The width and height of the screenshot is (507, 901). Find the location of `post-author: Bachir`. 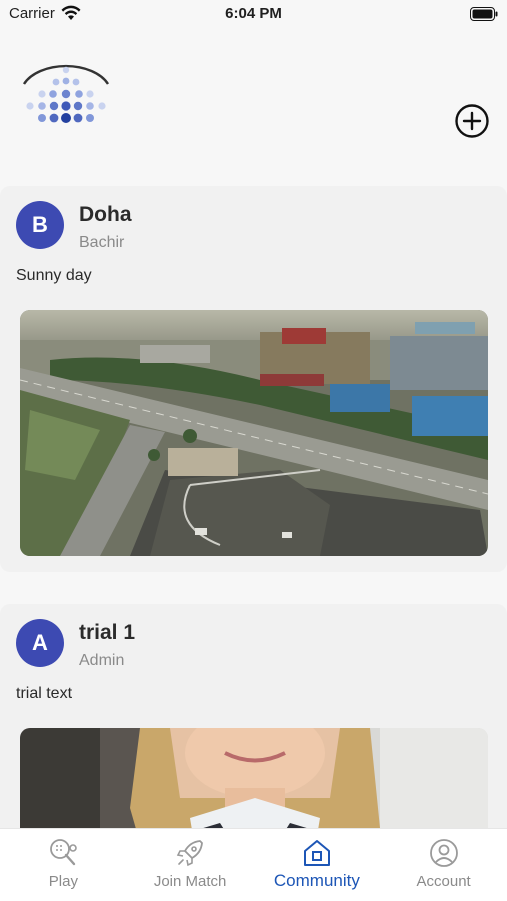

post-author: Bachir is located at coordinates (102, 242).